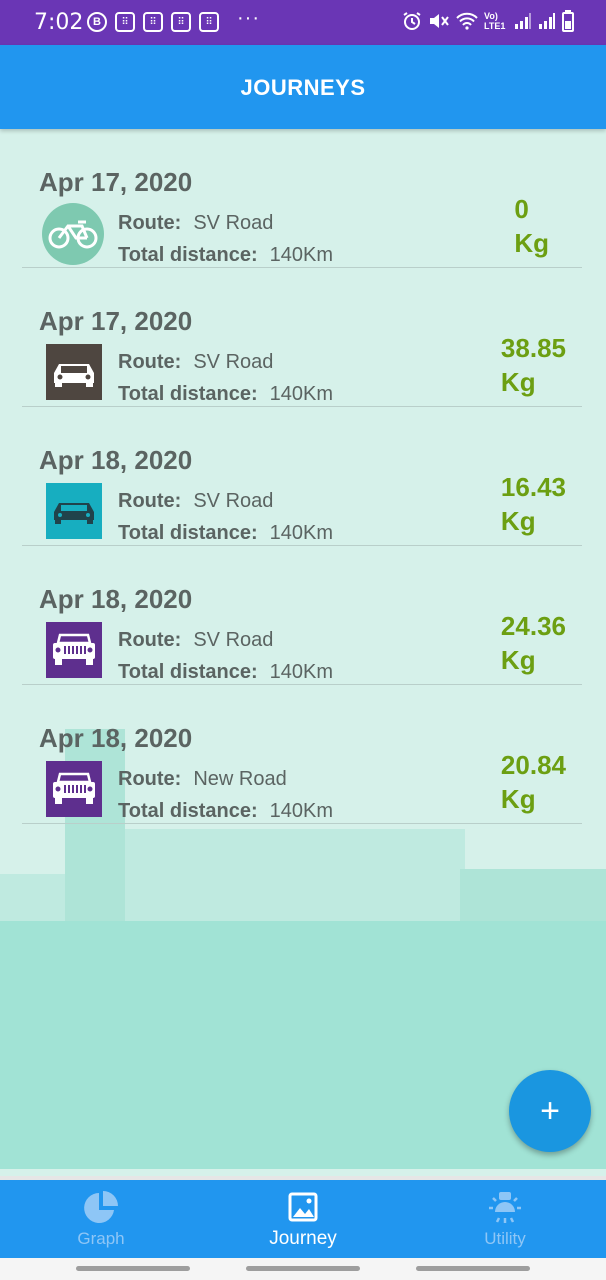 The width and height of the screenshot is (606, 1280). Describe the element at coordinates (533, 487) in the screenshot. I see `emission-value: 16.43` at that location.